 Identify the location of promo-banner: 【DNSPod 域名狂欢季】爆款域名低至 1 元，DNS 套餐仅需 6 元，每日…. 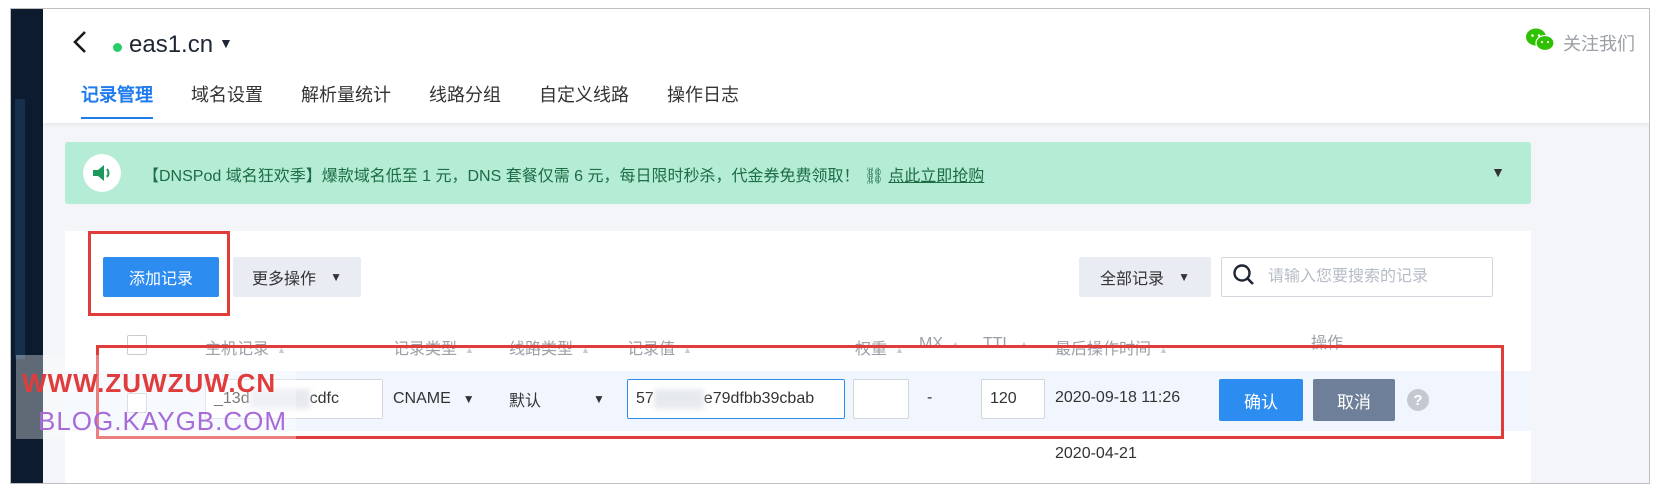
(798, 173).